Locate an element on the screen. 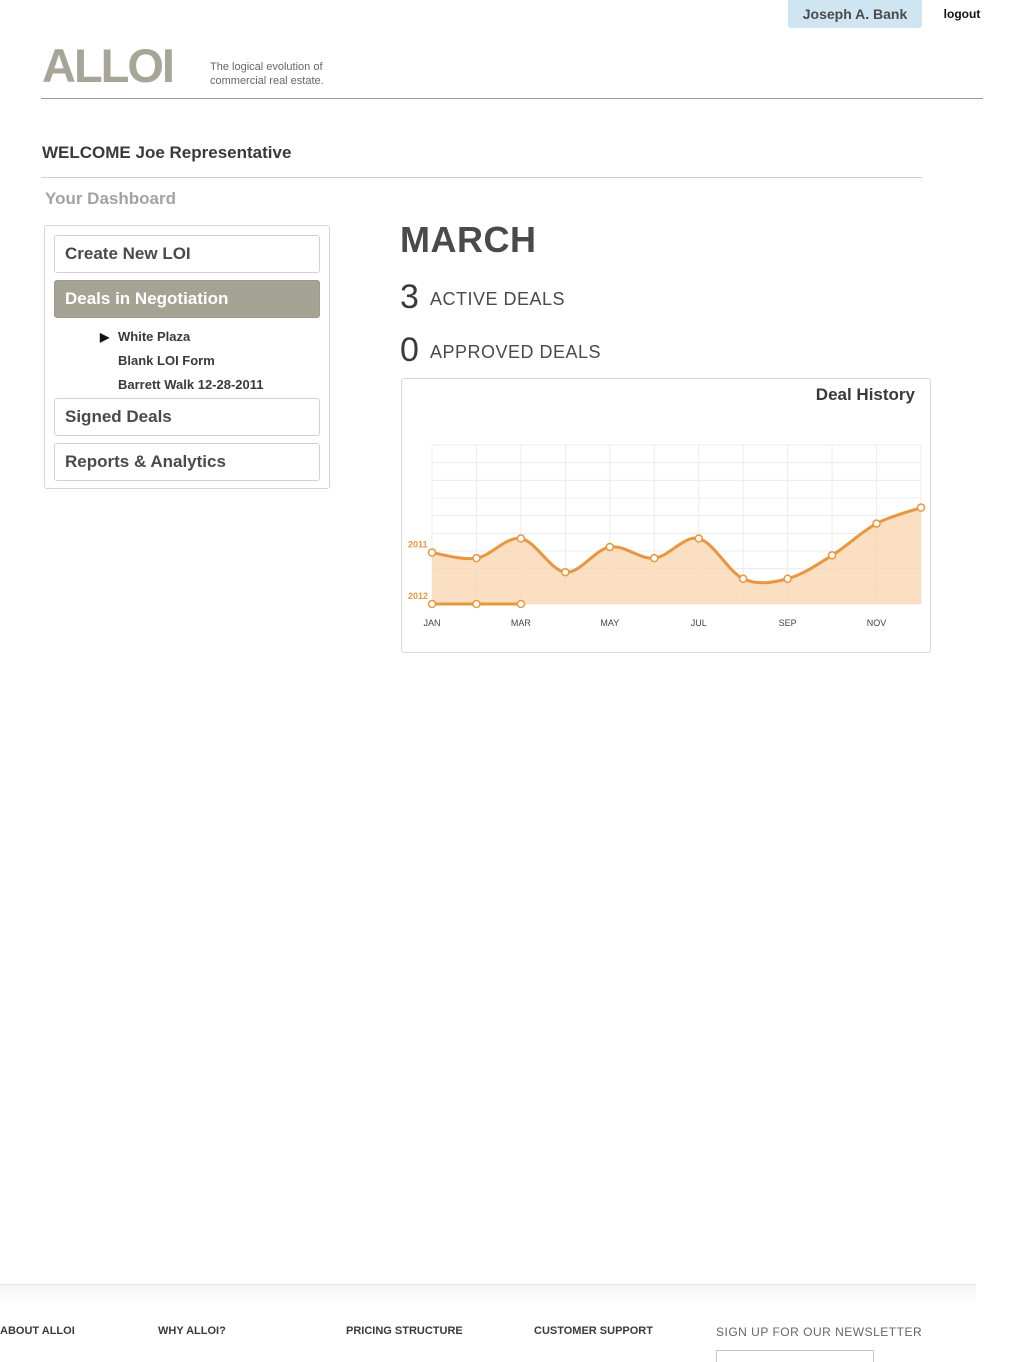  deal-item-label: White Plaza is located at coordinates (154, 336).